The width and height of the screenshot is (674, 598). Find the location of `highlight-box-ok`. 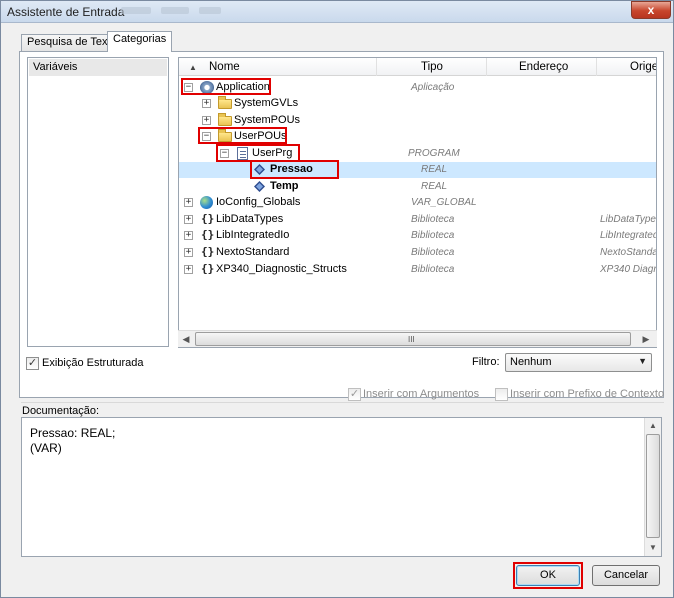

highlight-box-ok is located at coordinates (548, 575).